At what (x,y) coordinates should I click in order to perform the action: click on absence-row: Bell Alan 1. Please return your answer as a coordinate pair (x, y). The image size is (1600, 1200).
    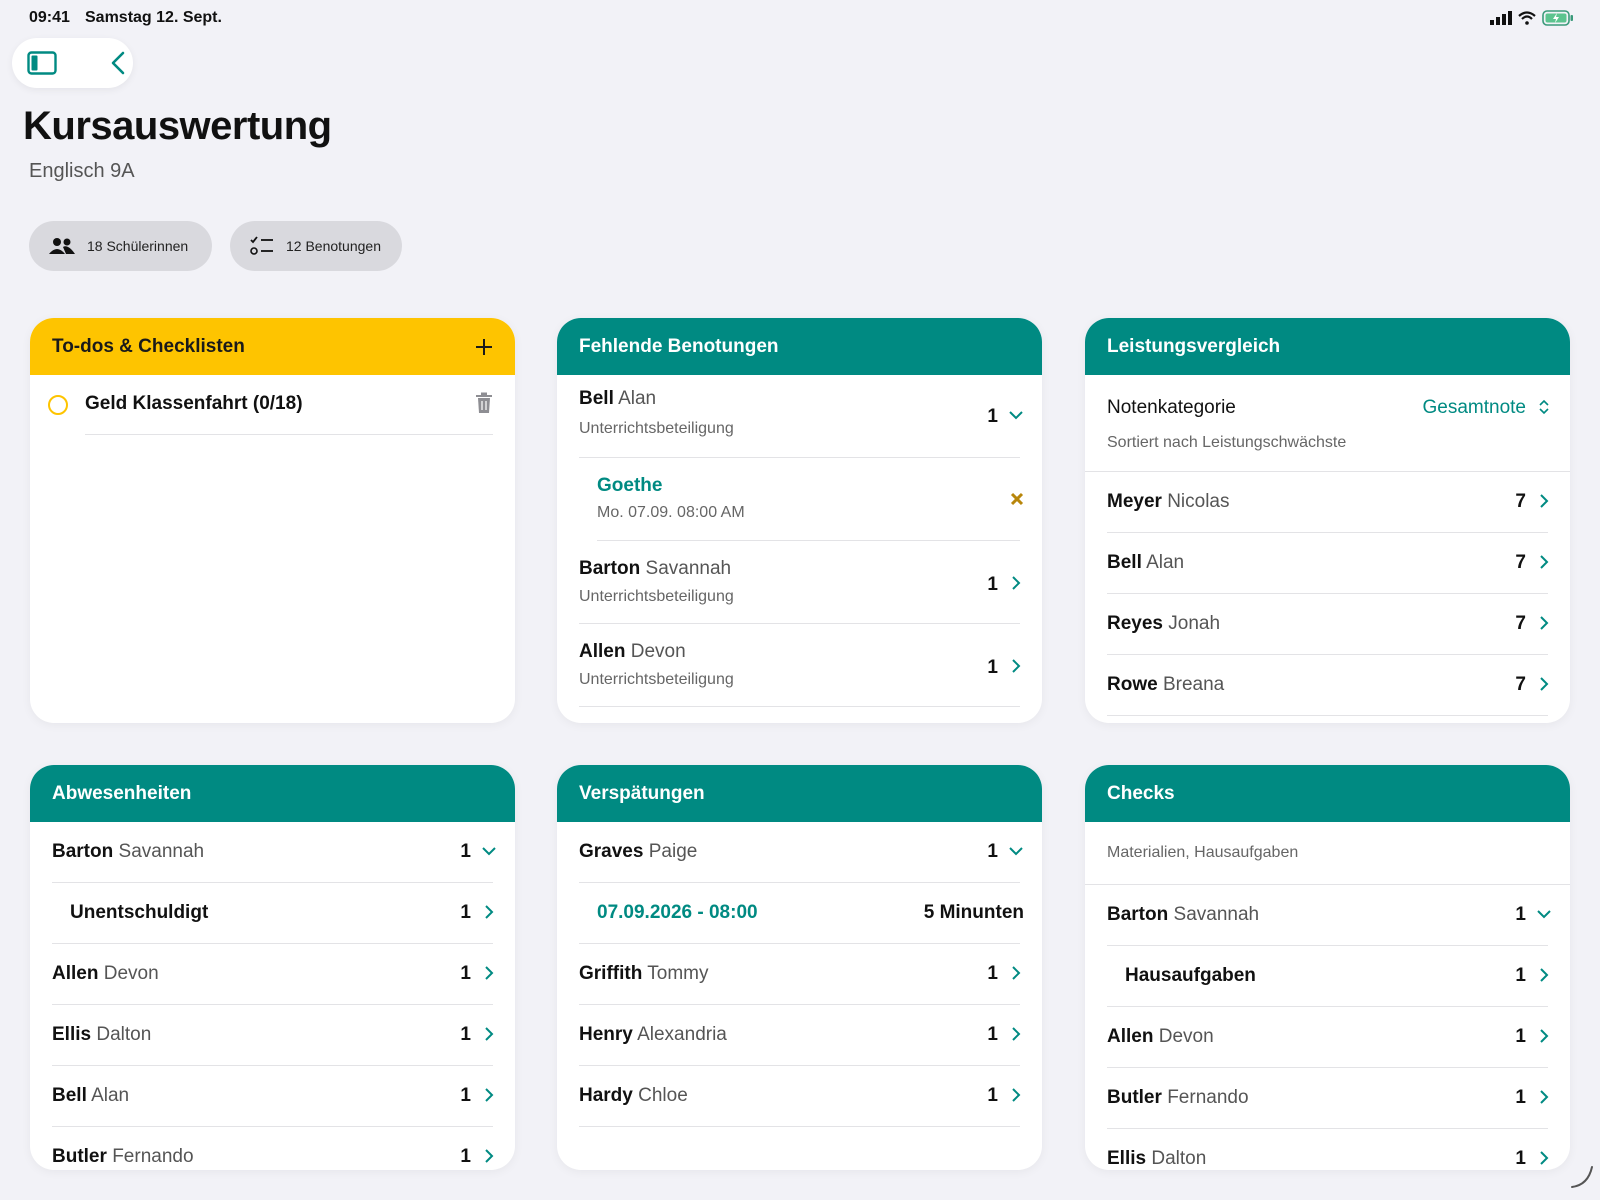
    Looking at the image, I should click on (273, 1096).